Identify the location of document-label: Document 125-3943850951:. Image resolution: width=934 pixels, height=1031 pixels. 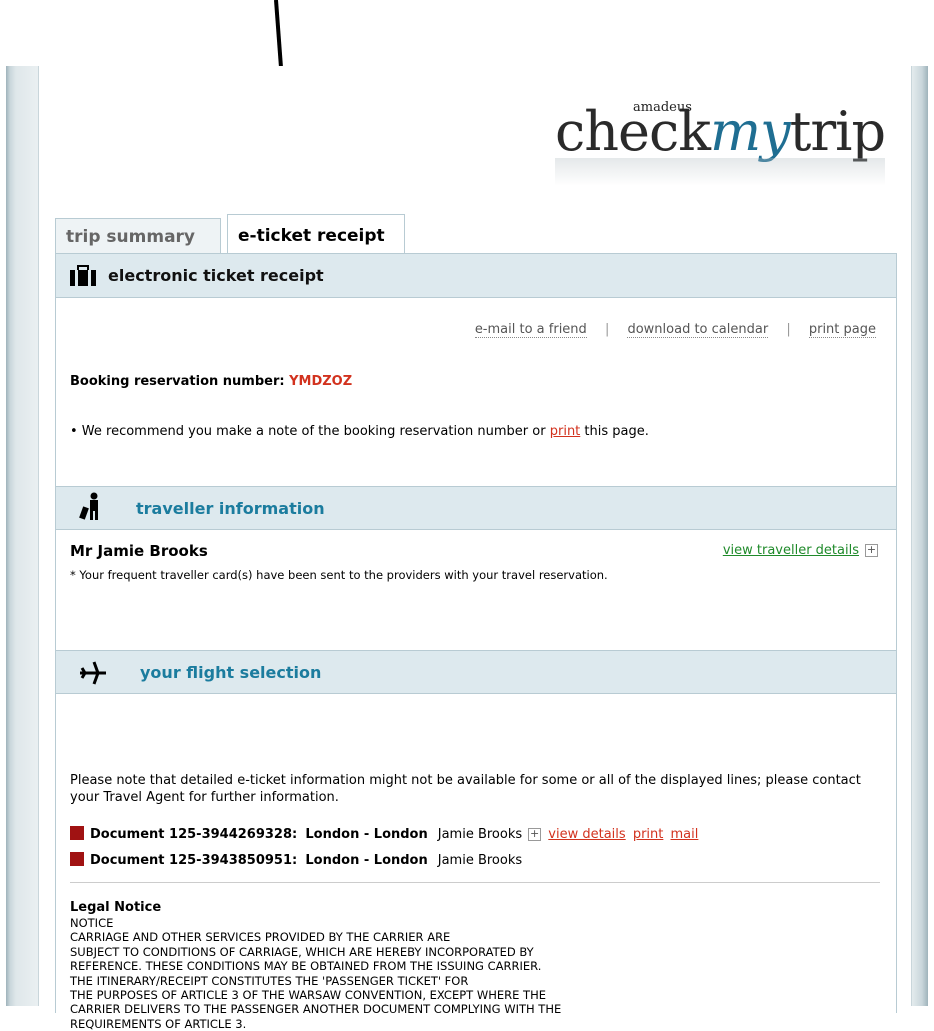
(194, 860).